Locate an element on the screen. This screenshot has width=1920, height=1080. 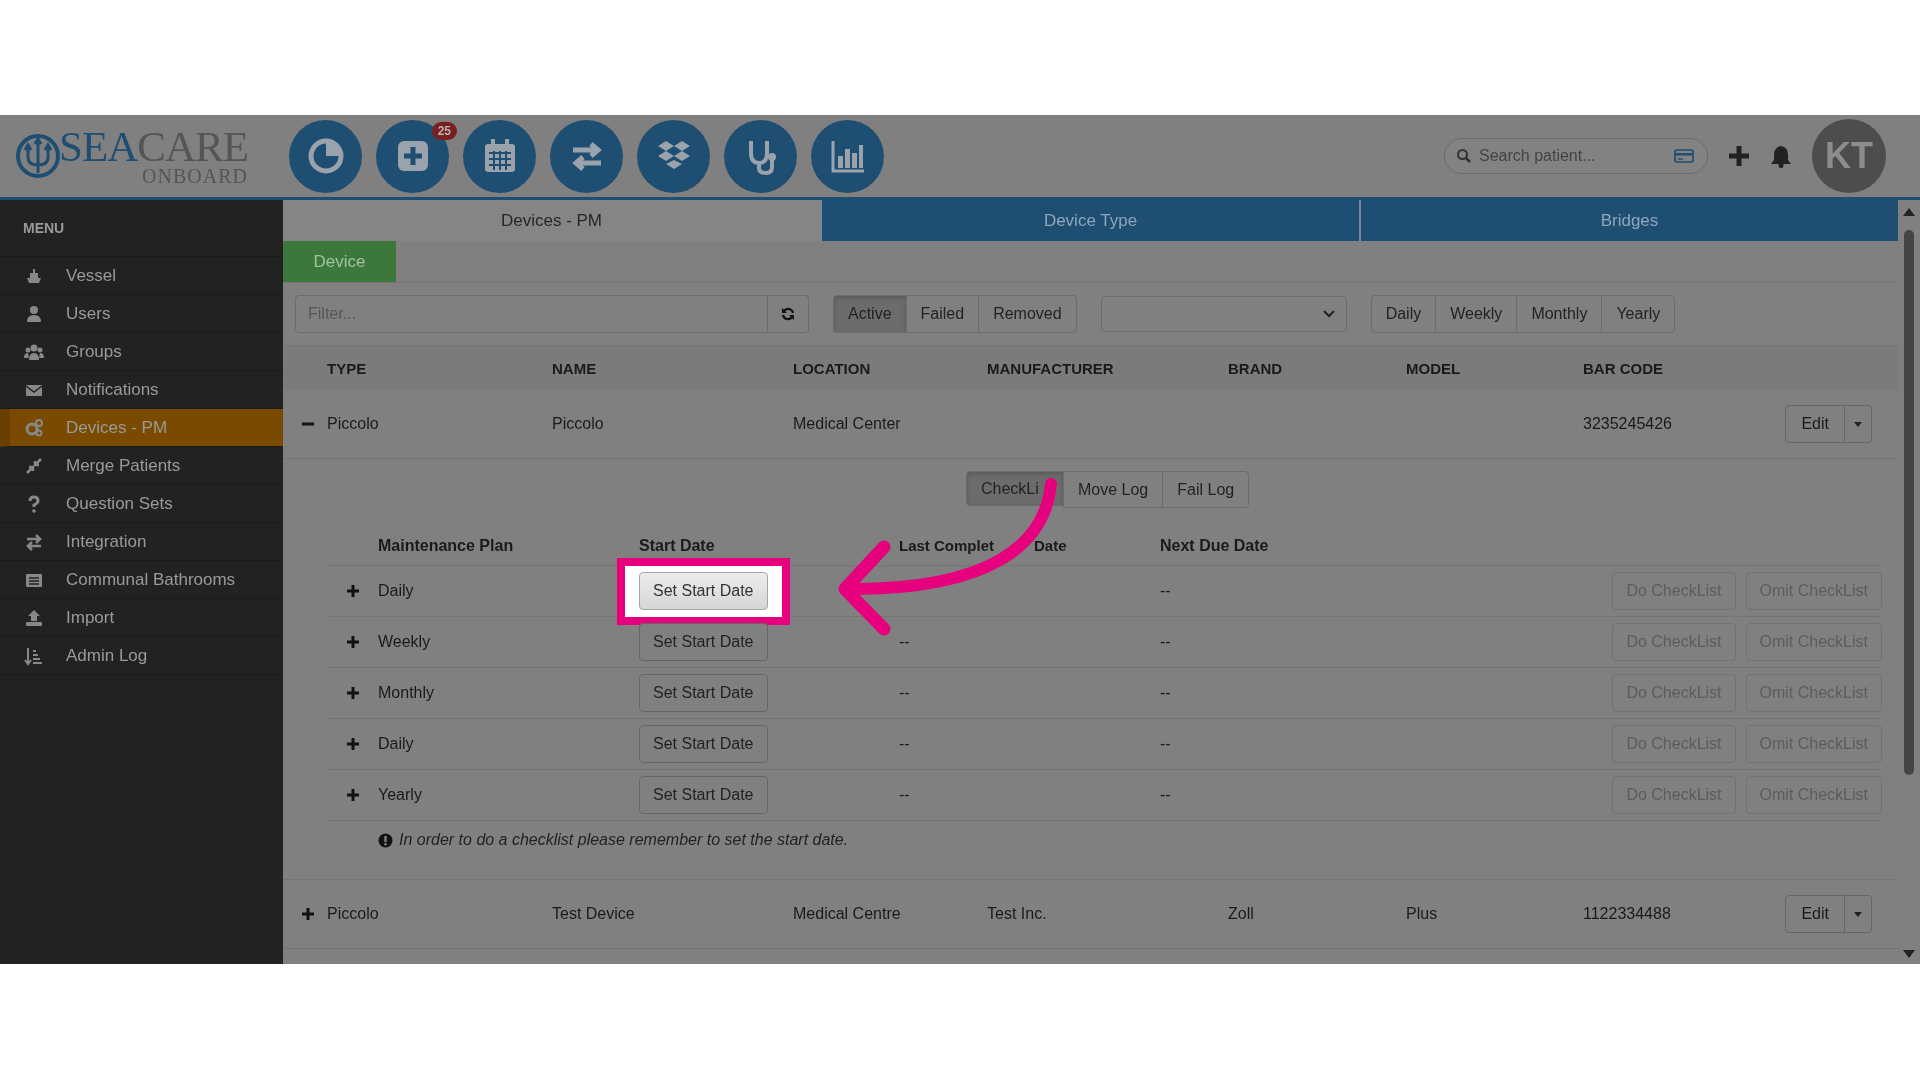
column-header: BRAND is located at coordinates (1256, 368).